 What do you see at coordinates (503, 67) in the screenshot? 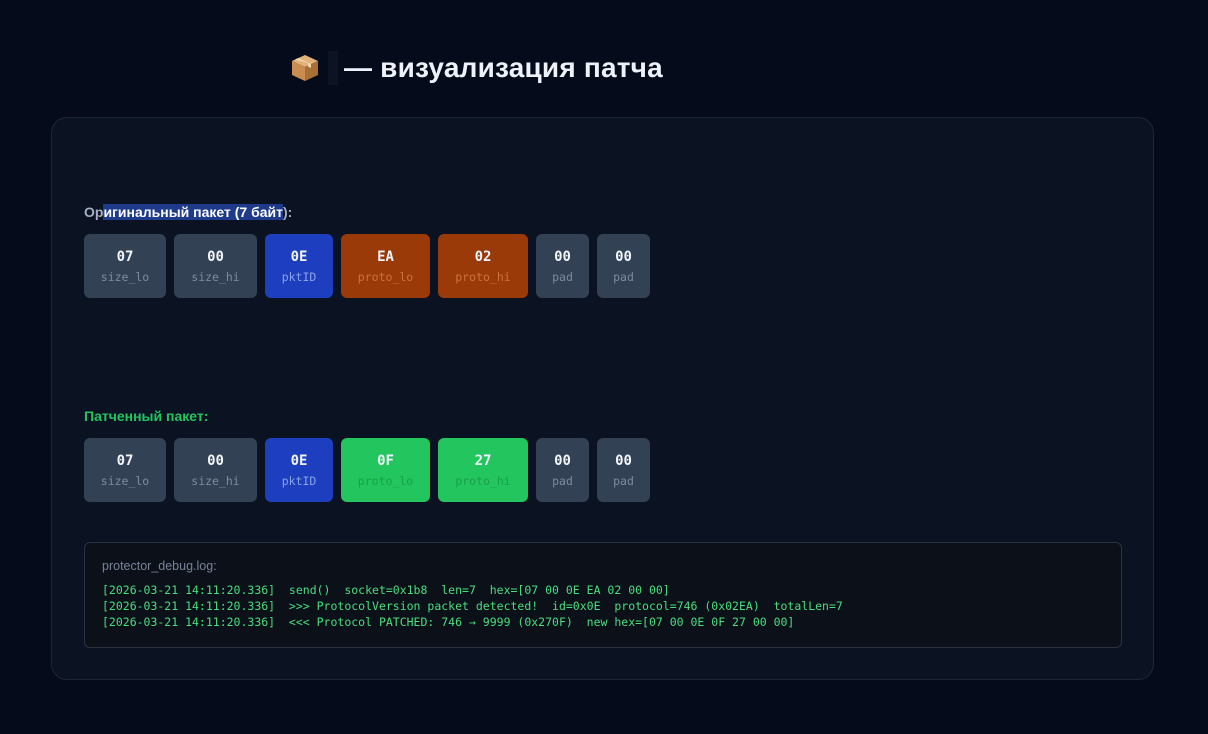
I see `page-title-text: — визуализация патча` at bounding box center [503, 67].